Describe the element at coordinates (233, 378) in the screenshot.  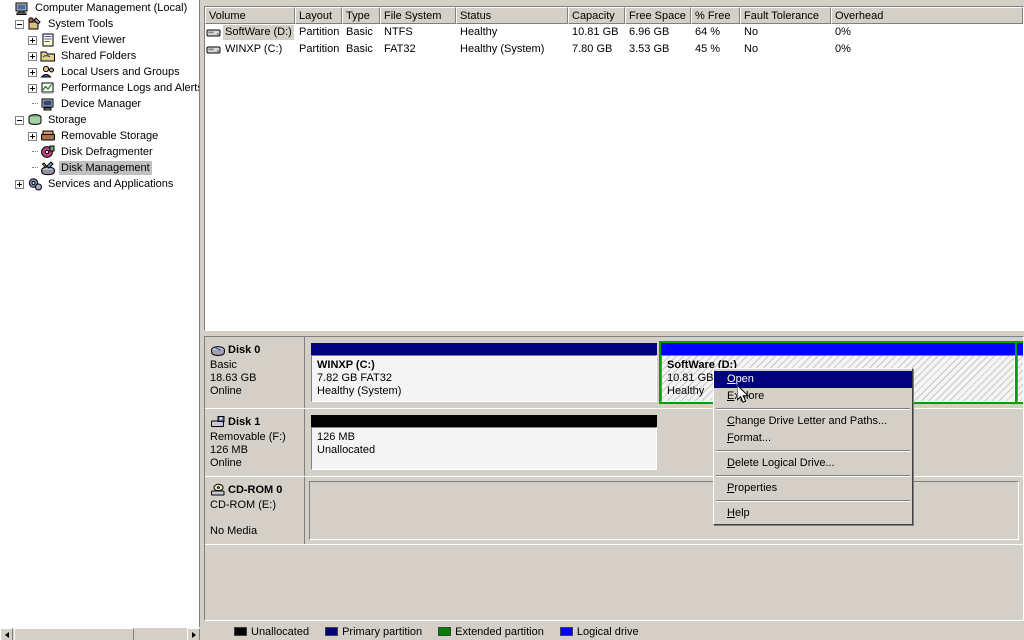
I see `disk-detail-line: 18.63 GB` at that location.